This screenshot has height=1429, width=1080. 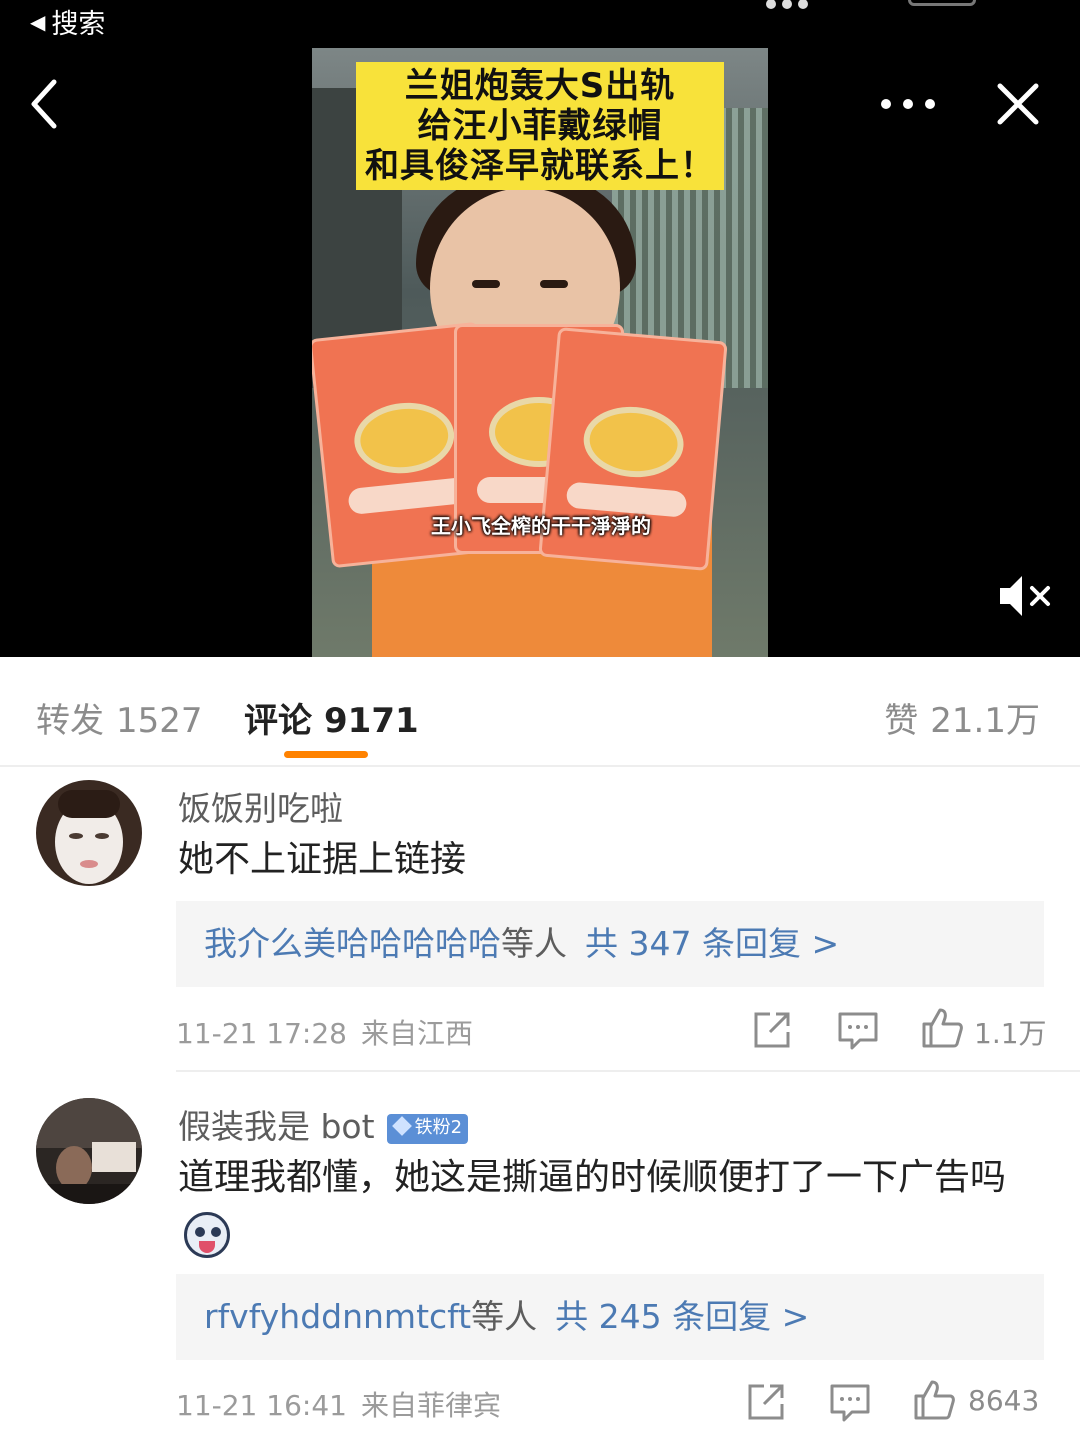 What do you see at coordinates (322, 859) in the screenshot?
I see `comment-text: 她不上证据上链接` at bounding box center [322, 859].